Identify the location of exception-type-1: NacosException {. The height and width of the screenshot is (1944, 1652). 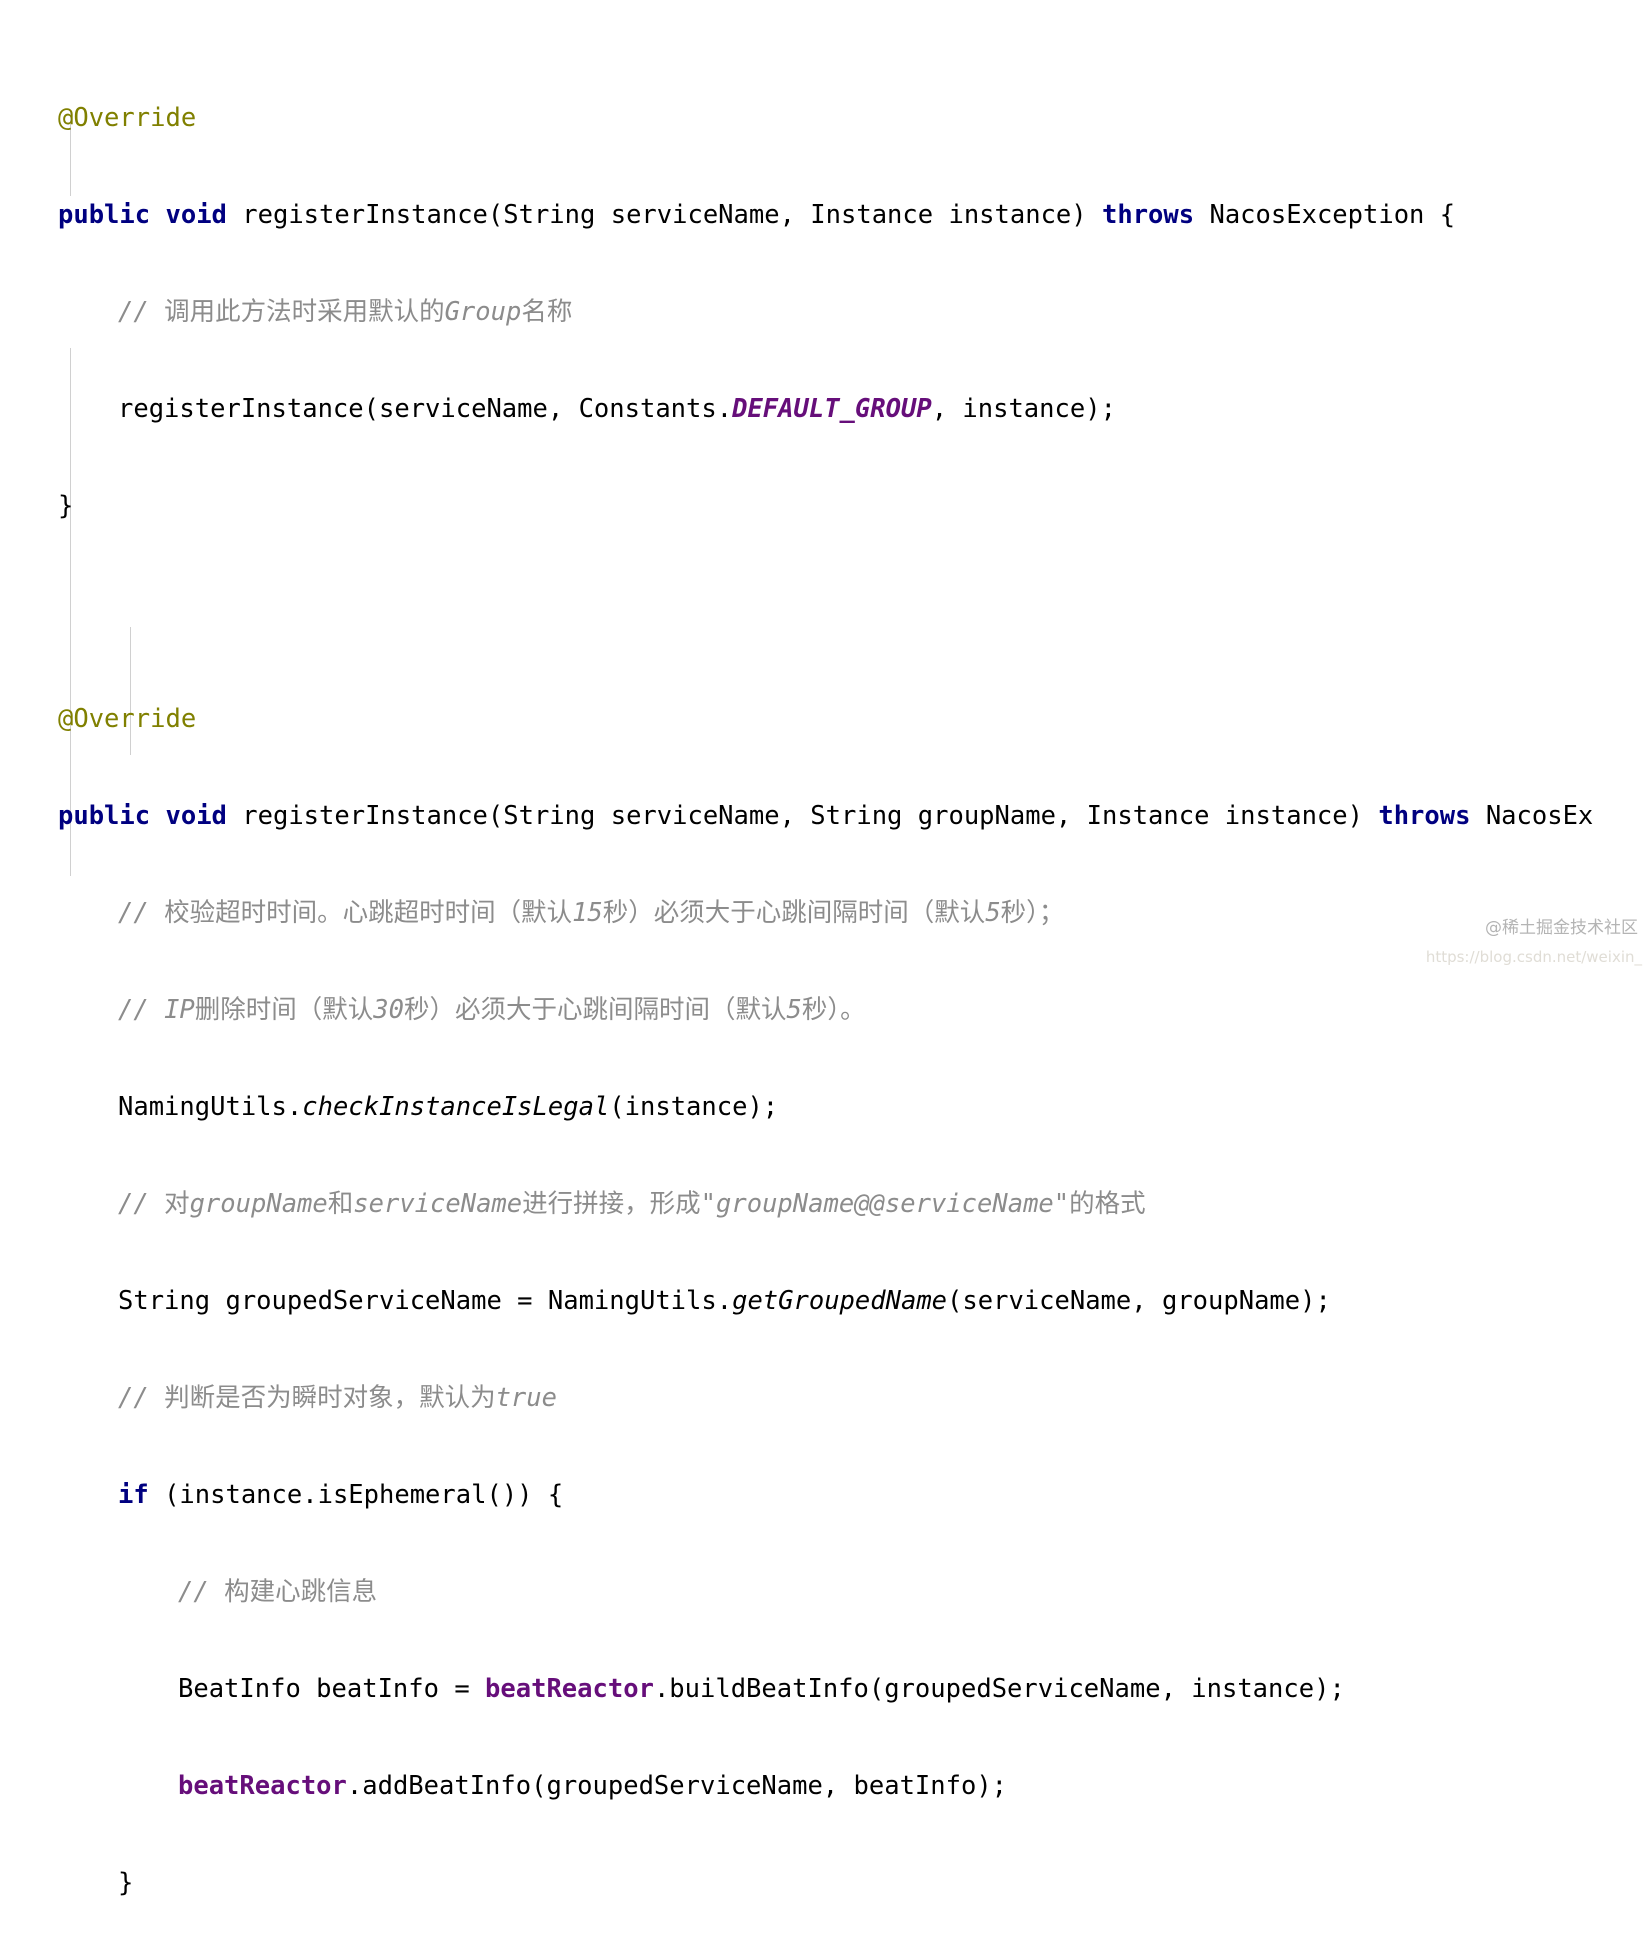
(1325, 215).